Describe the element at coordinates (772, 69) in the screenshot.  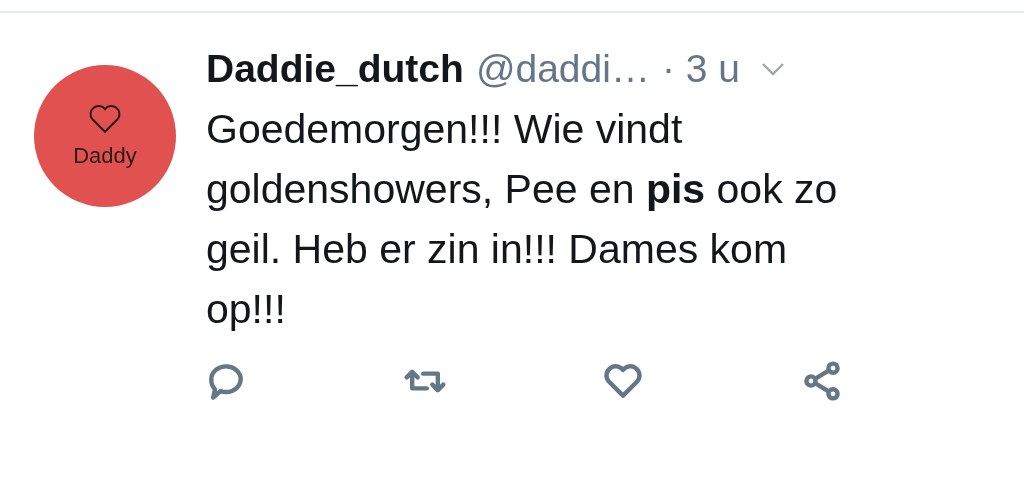
I see `chevron-down-icon` at that location.